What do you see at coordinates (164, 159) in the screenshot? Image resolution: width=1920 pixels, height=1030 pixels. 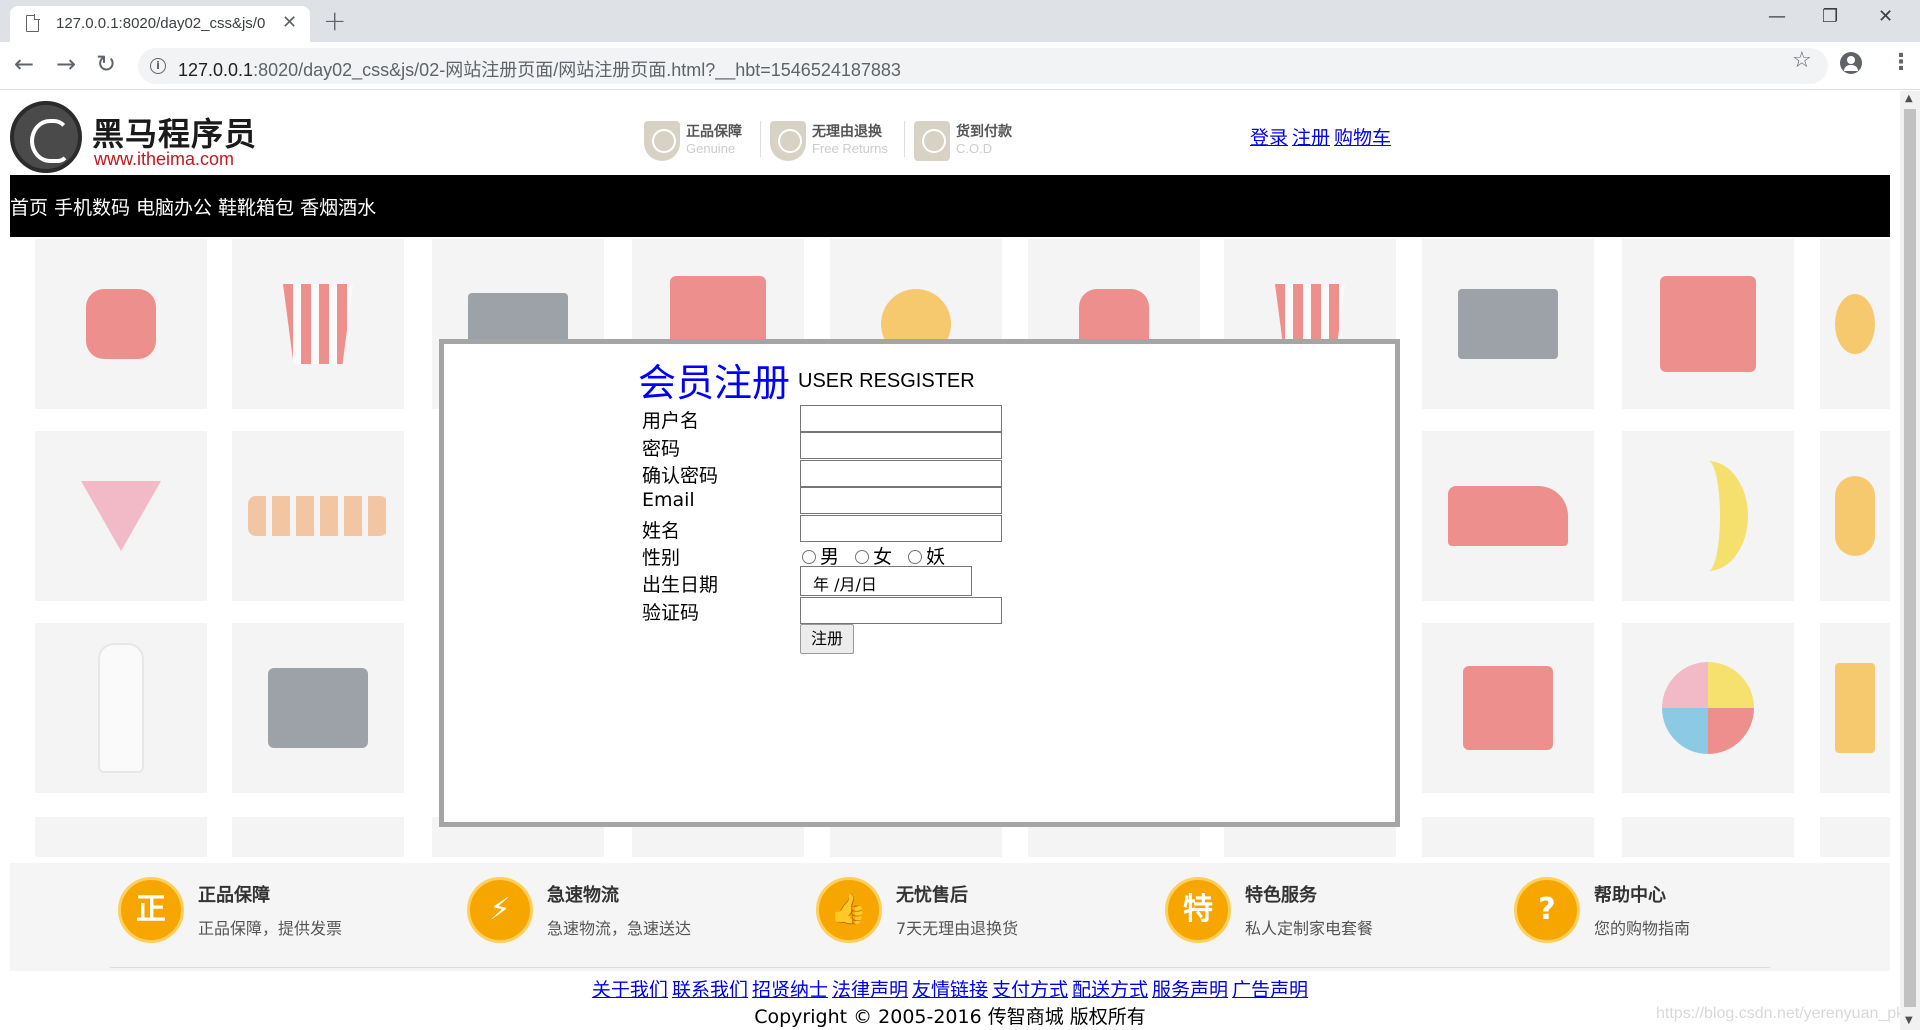 I see `logo-url: www.itheima.com` at bounding box center [164, 159].